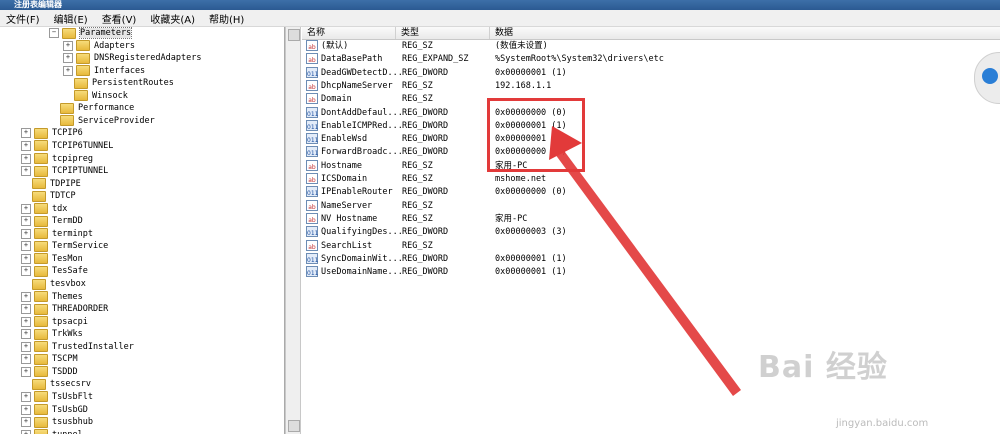  I want to click on baidu-jingyan-watermark: Bai 经验, so click(823, 367).